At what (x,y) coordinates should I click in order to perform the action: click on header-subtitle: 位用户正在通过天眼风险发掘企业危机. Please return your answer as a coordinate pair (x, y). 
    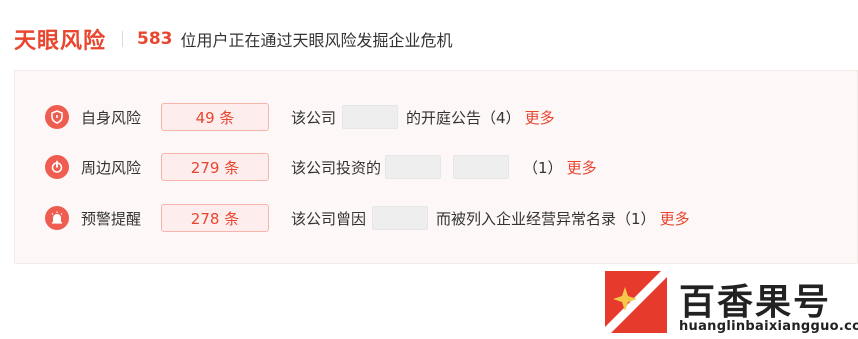
    Looking at the image, I should click on (316, 40).